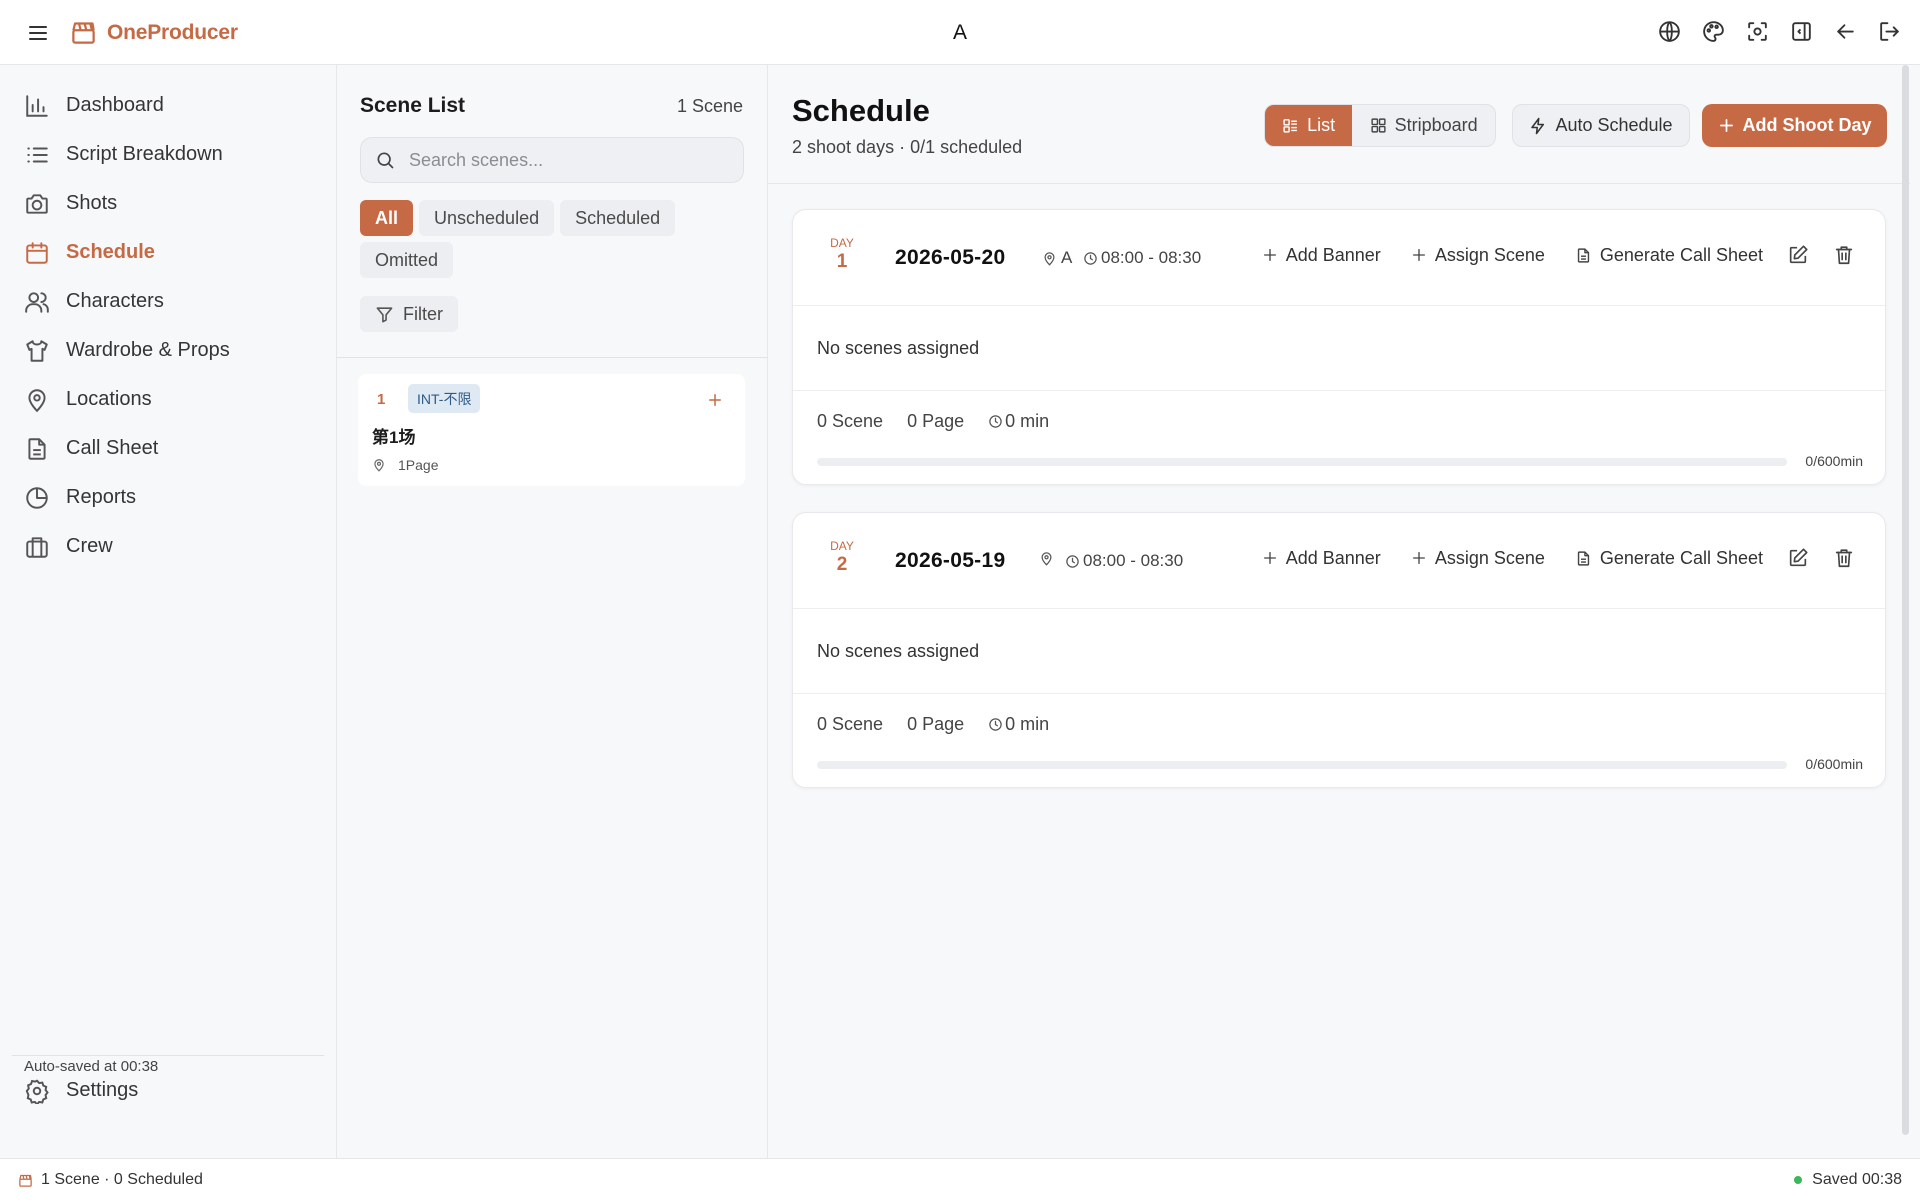 This screenshot has height=1200, width=1920. What do you see at coordinates (1290, 125) in the screenshot?
I see `list-view-icon` at bounding box center [1290, 125].